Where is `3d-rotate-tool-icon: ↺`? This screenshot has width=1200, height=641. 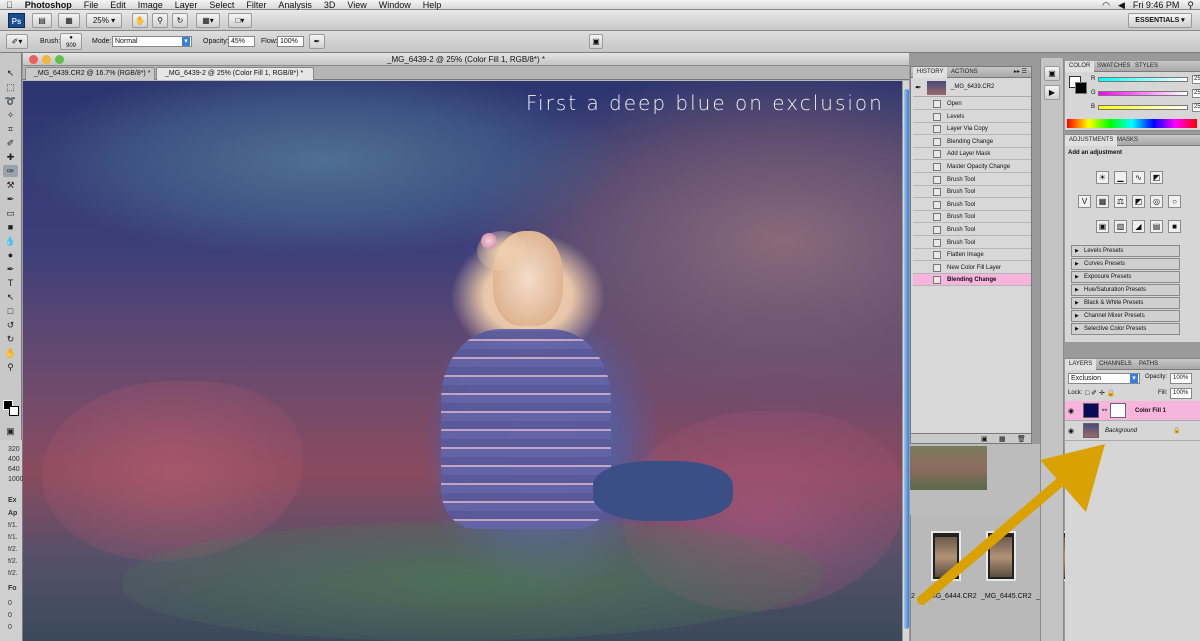 3d-rotate-tool-icon: ↺ is located at coordinates (10, 325).